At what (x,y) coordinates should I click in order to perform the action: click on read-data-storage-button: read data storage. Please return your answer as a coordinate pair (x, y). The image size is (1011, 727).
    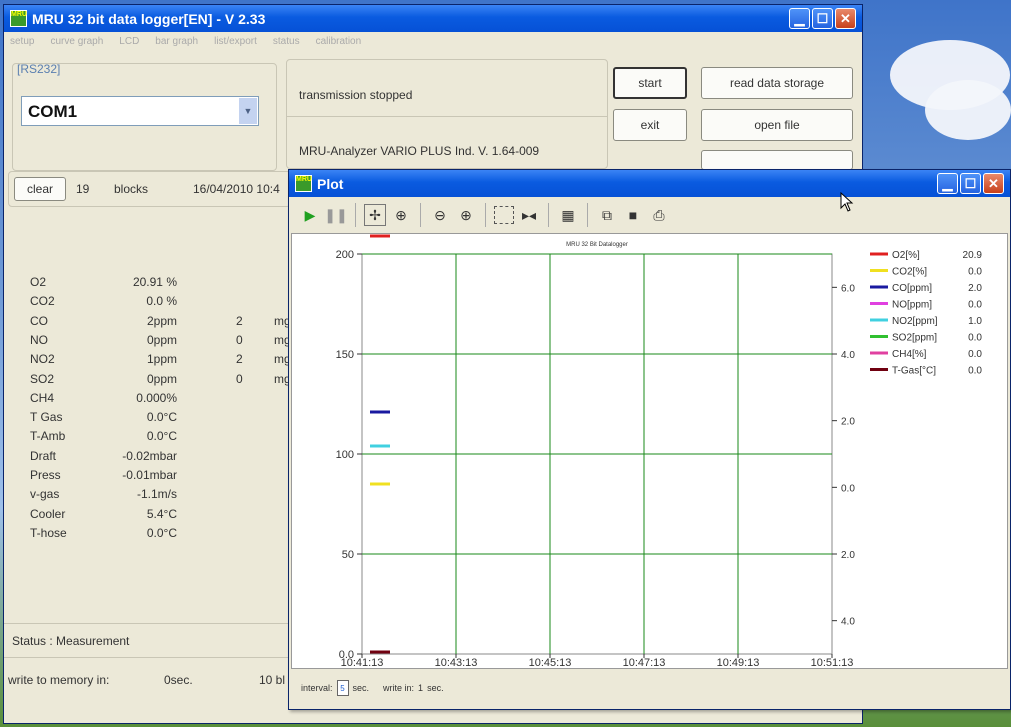
    Looking at the image, I should click on (777, 83).